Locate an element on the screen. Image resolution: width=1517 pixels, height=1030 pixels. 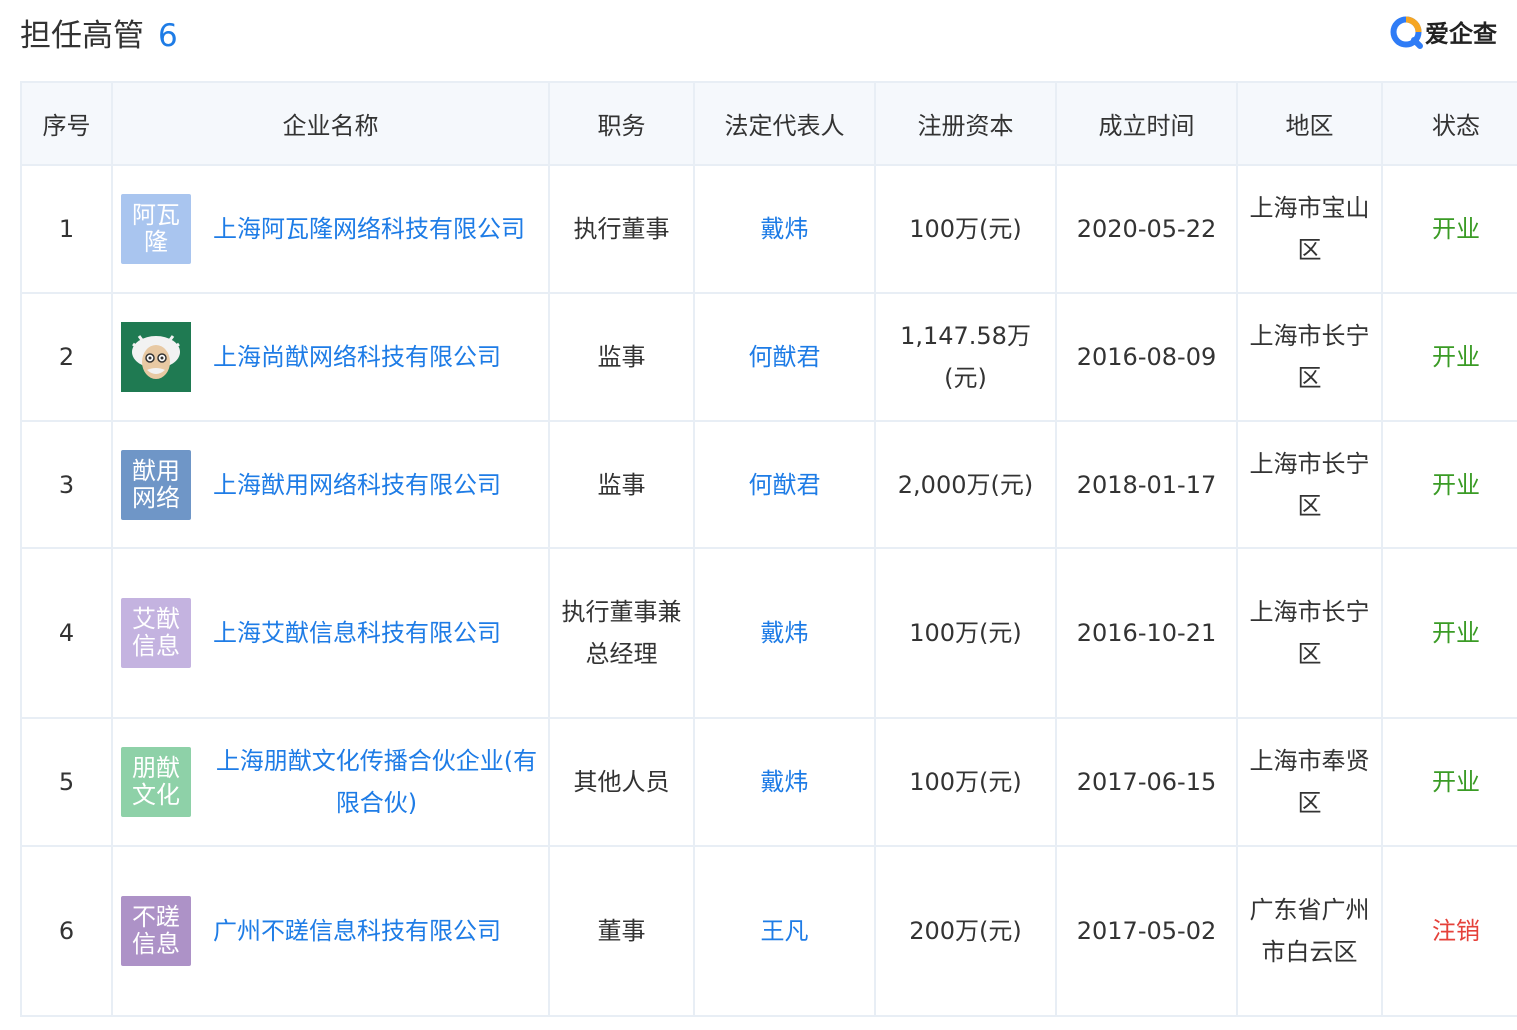
legal-rep-link: 王凡 is located at coordinates (785, 931).